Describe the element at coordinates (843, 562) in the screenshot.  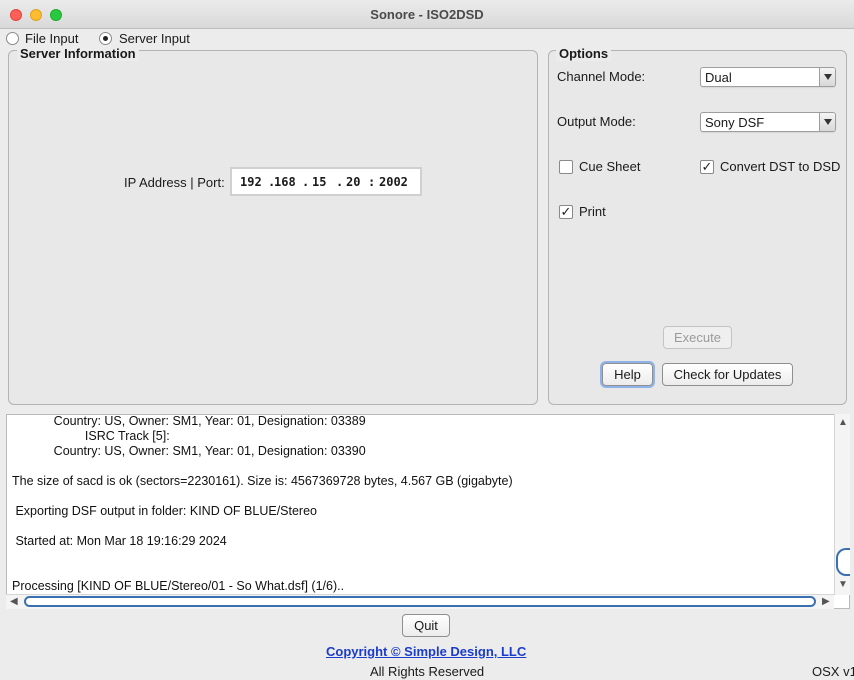
I see `vertical-scroll-thumb` at that location.